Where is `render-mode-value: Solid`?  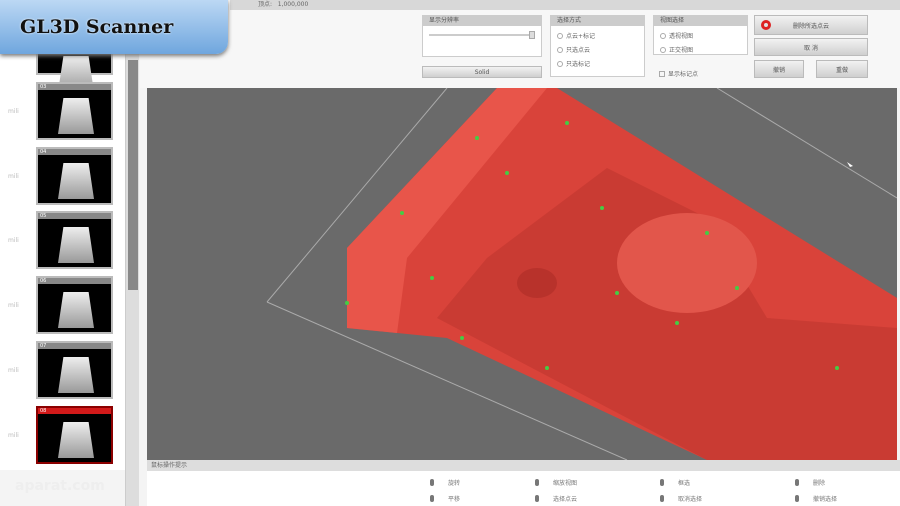 render-mode-value: Solid is located at coordinates (482, 72).